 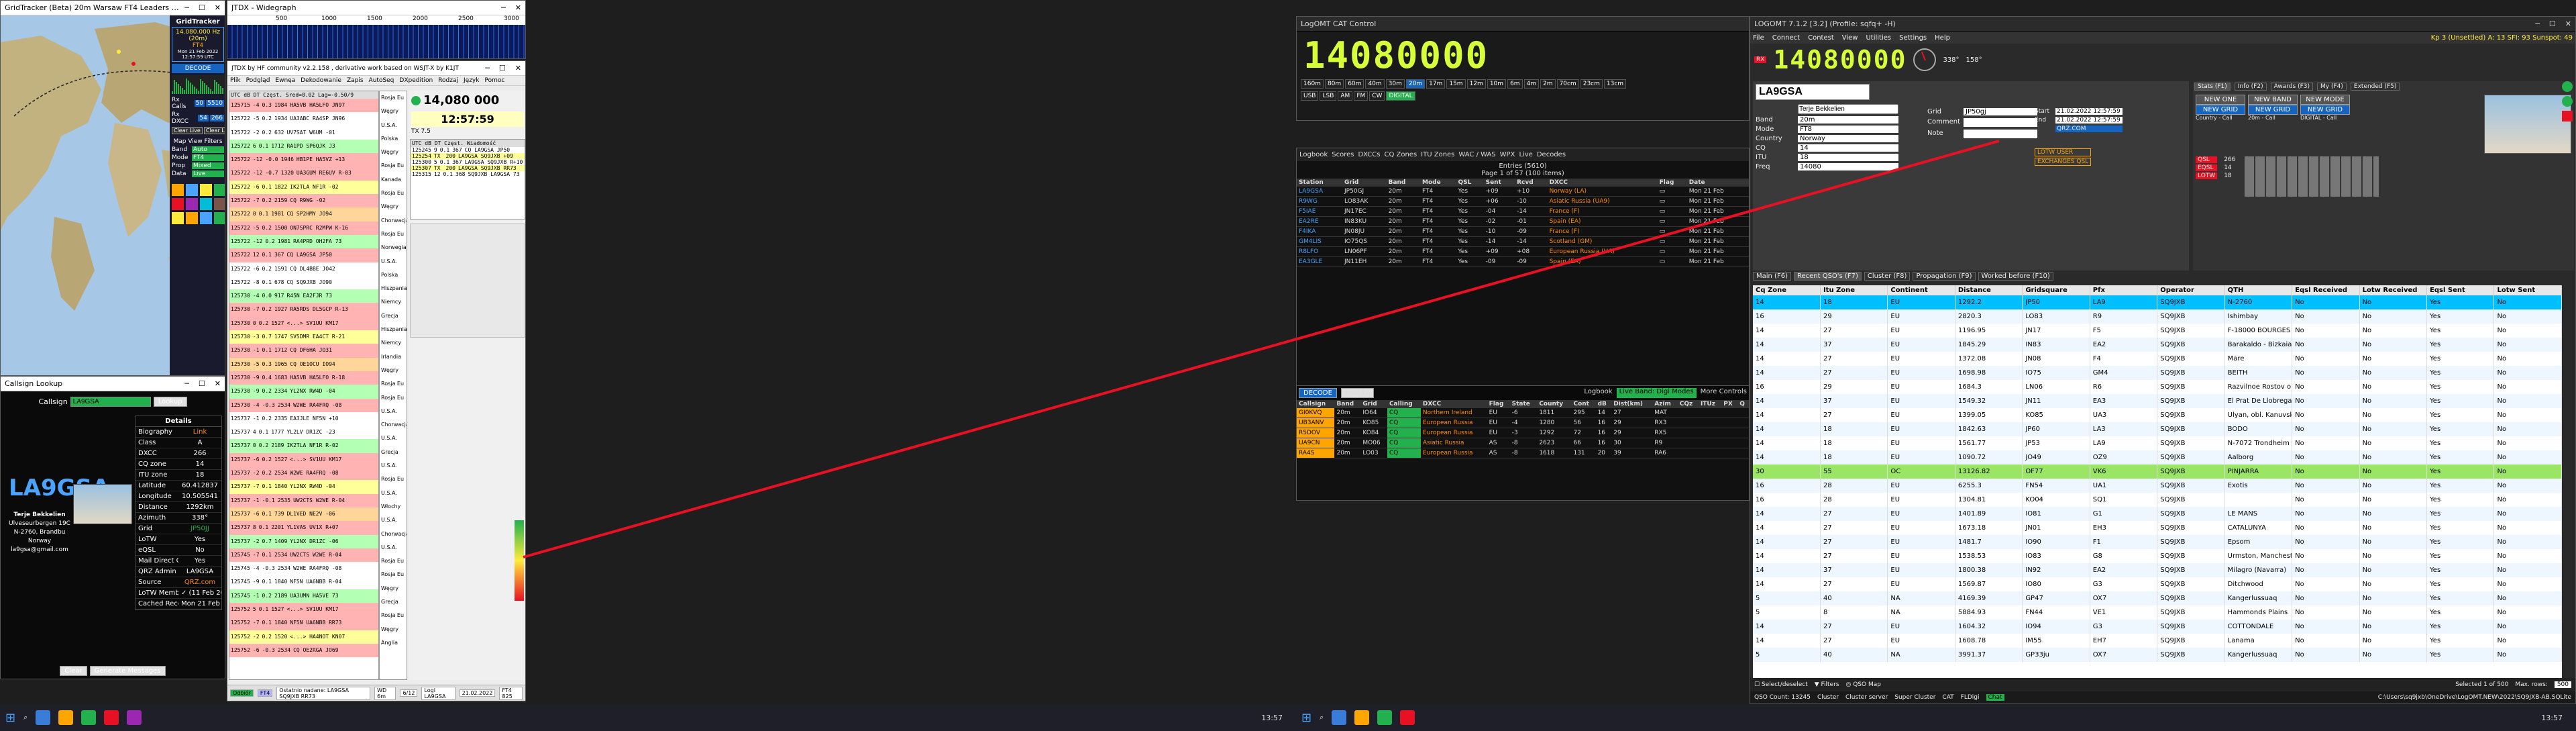 What do you see at coordinates (127, 671) in the screenshot?
I see `generate-messages-button: Generate Messages` at bounding box center [127, 671].